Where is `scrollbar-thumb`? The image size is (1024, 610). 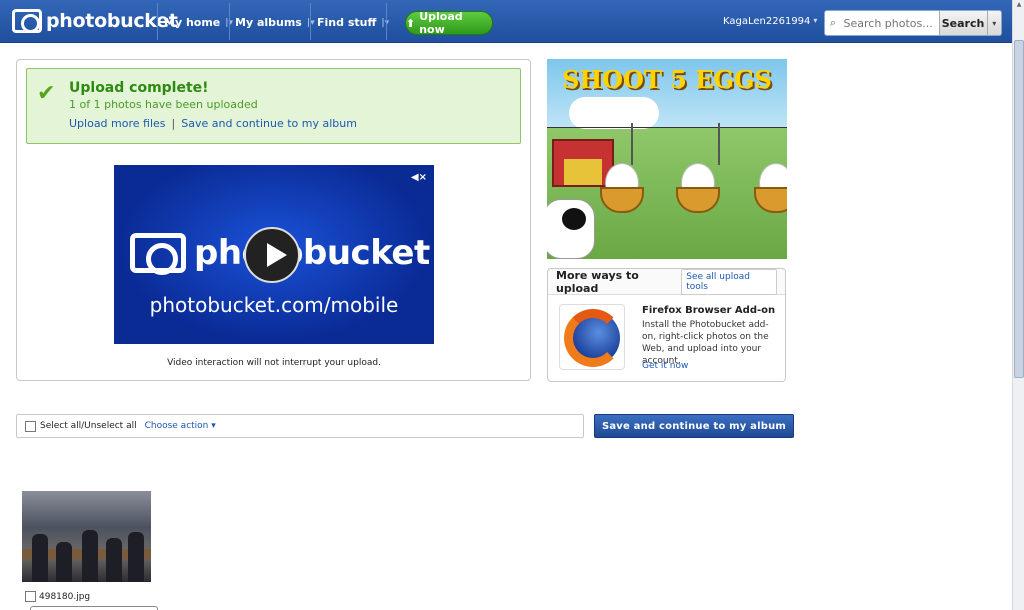
scrollbar-thumb is located at coordinates (1019, 209).